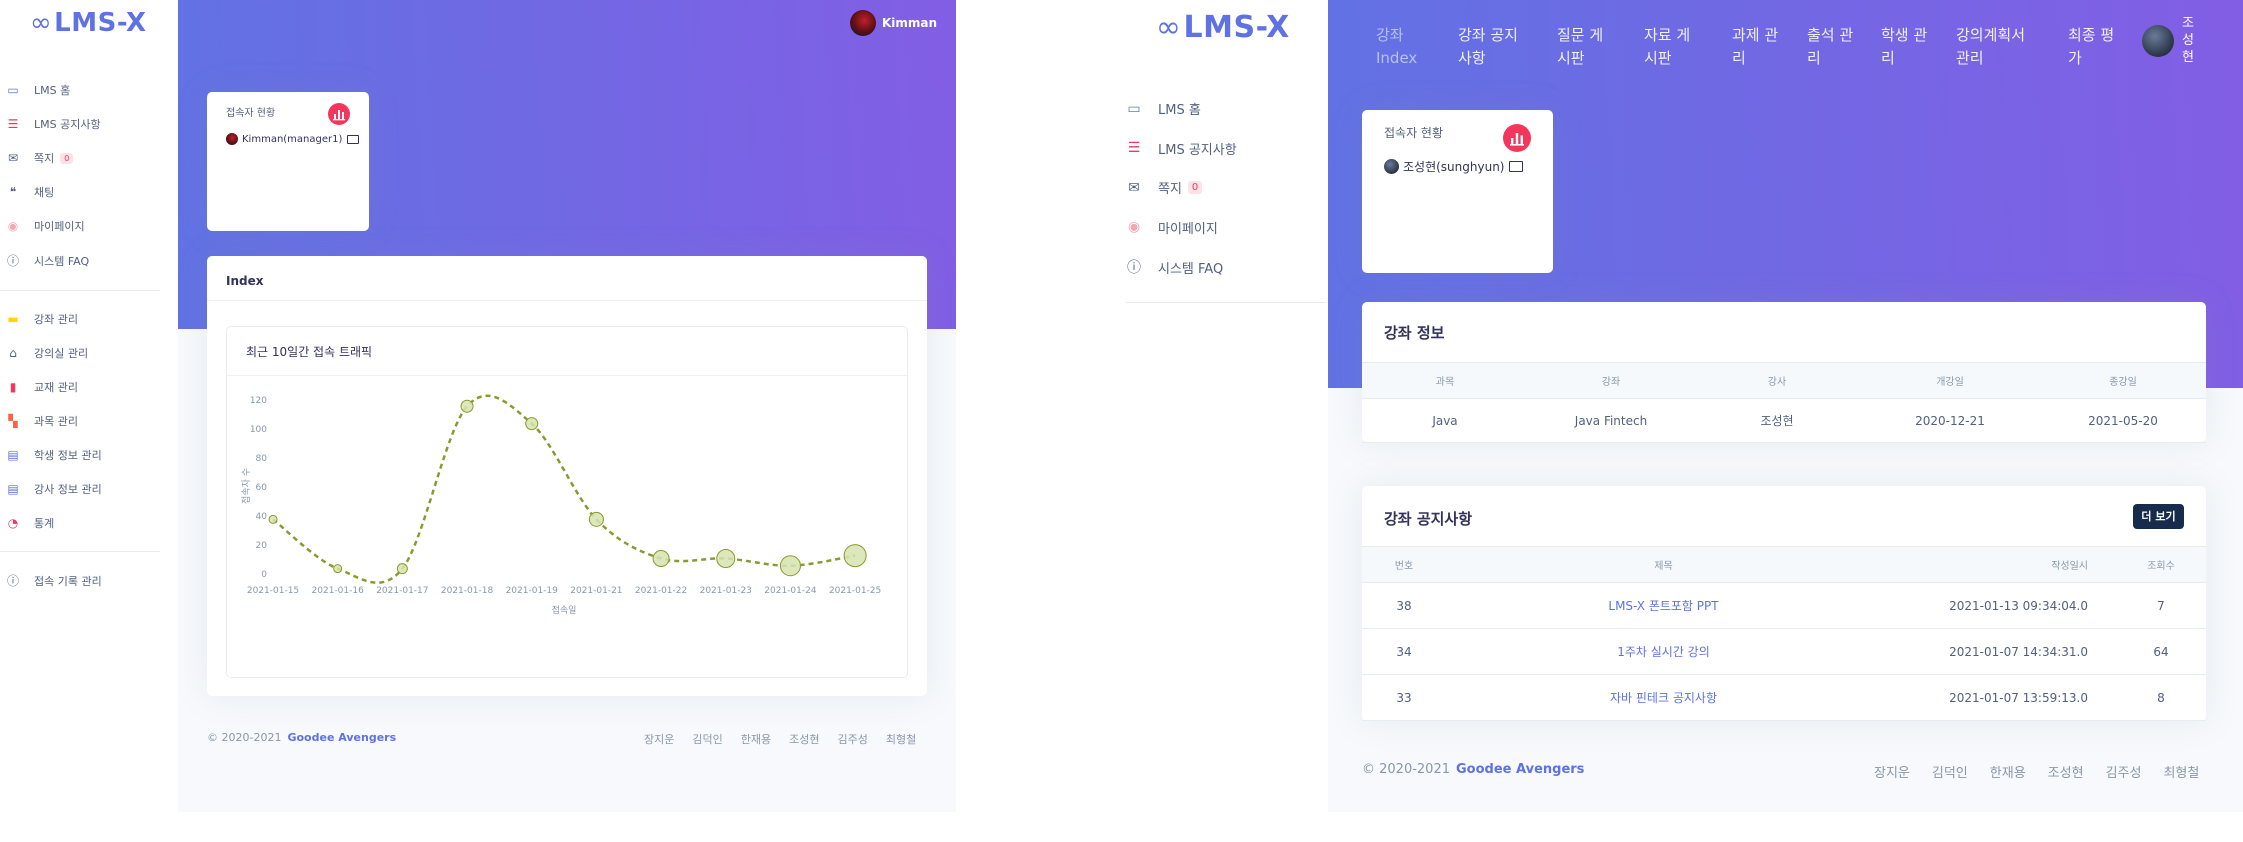  What do you see at coordinates (1181, 148) in the screenshot?
I see `right-menu-item: ☰ LMS 공지사항` at bounding box center [1181, 148].